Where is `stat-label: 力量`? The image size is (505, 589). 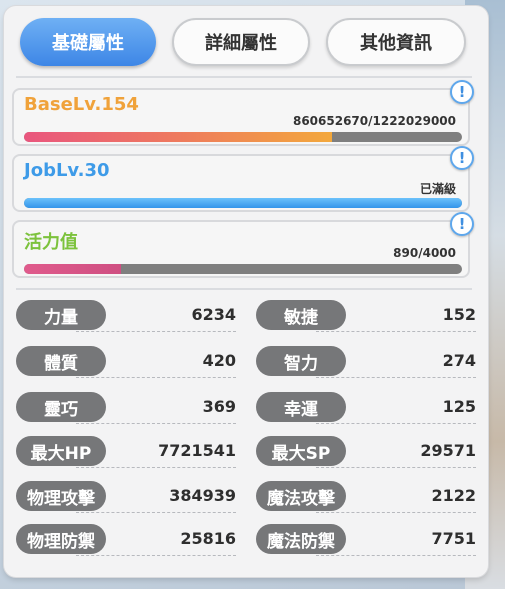 stat-label: 力量 is located at coordinates (61, 315).